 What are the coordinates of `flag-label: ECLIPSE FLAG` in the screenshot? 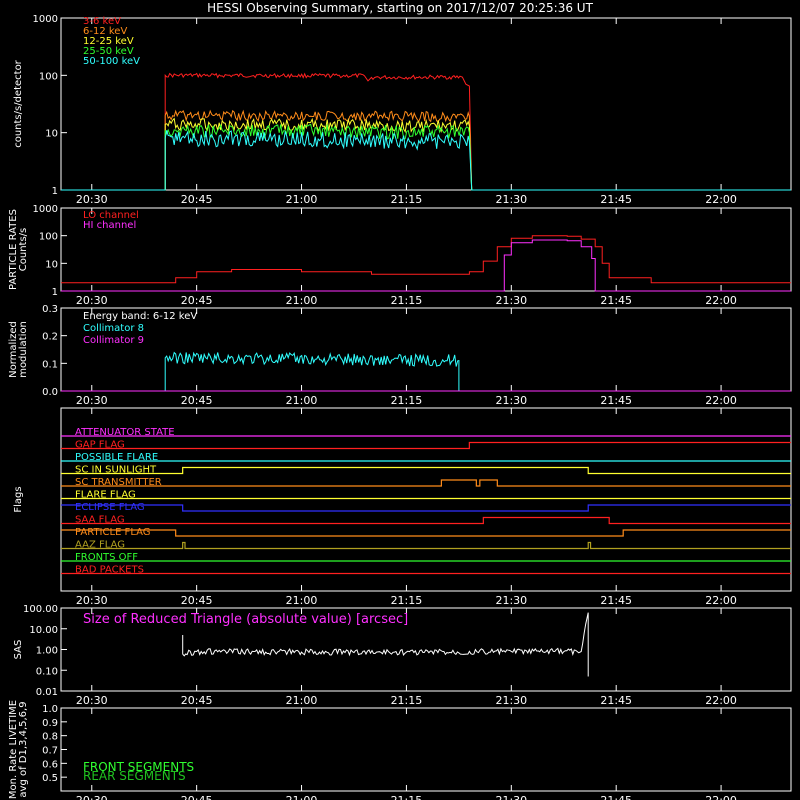 It's located at (110, 507).